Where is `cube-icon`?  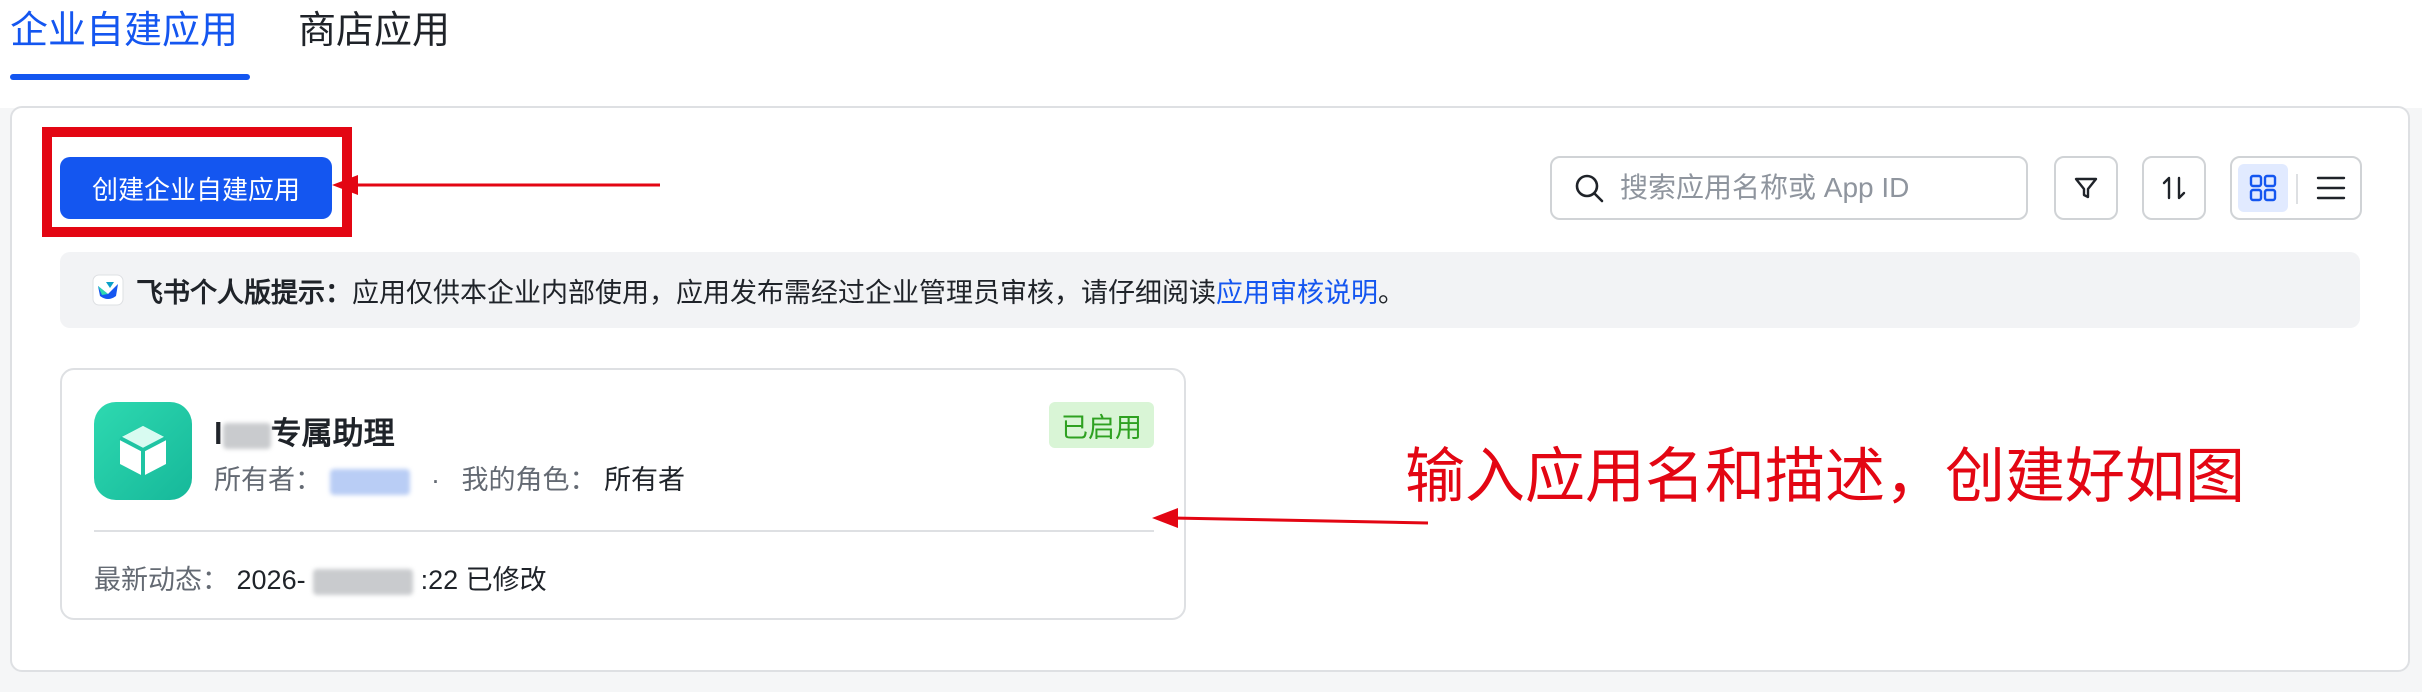 cube-icon is located at coordinates (143, 451).